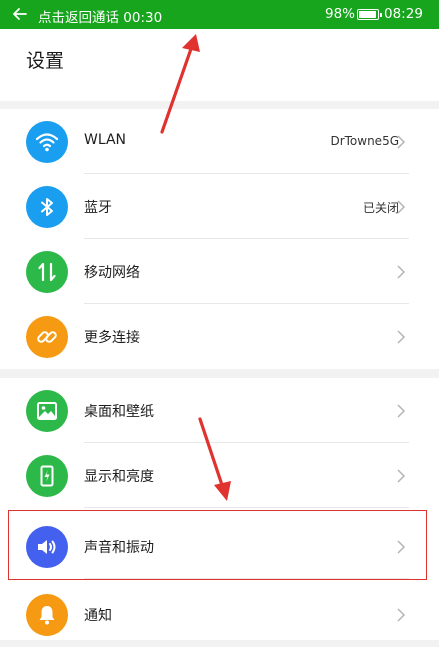  Describe the element at coordinates (119, 548) in the screenshot. I see `settings-item-label: 声音和振动` at that location.